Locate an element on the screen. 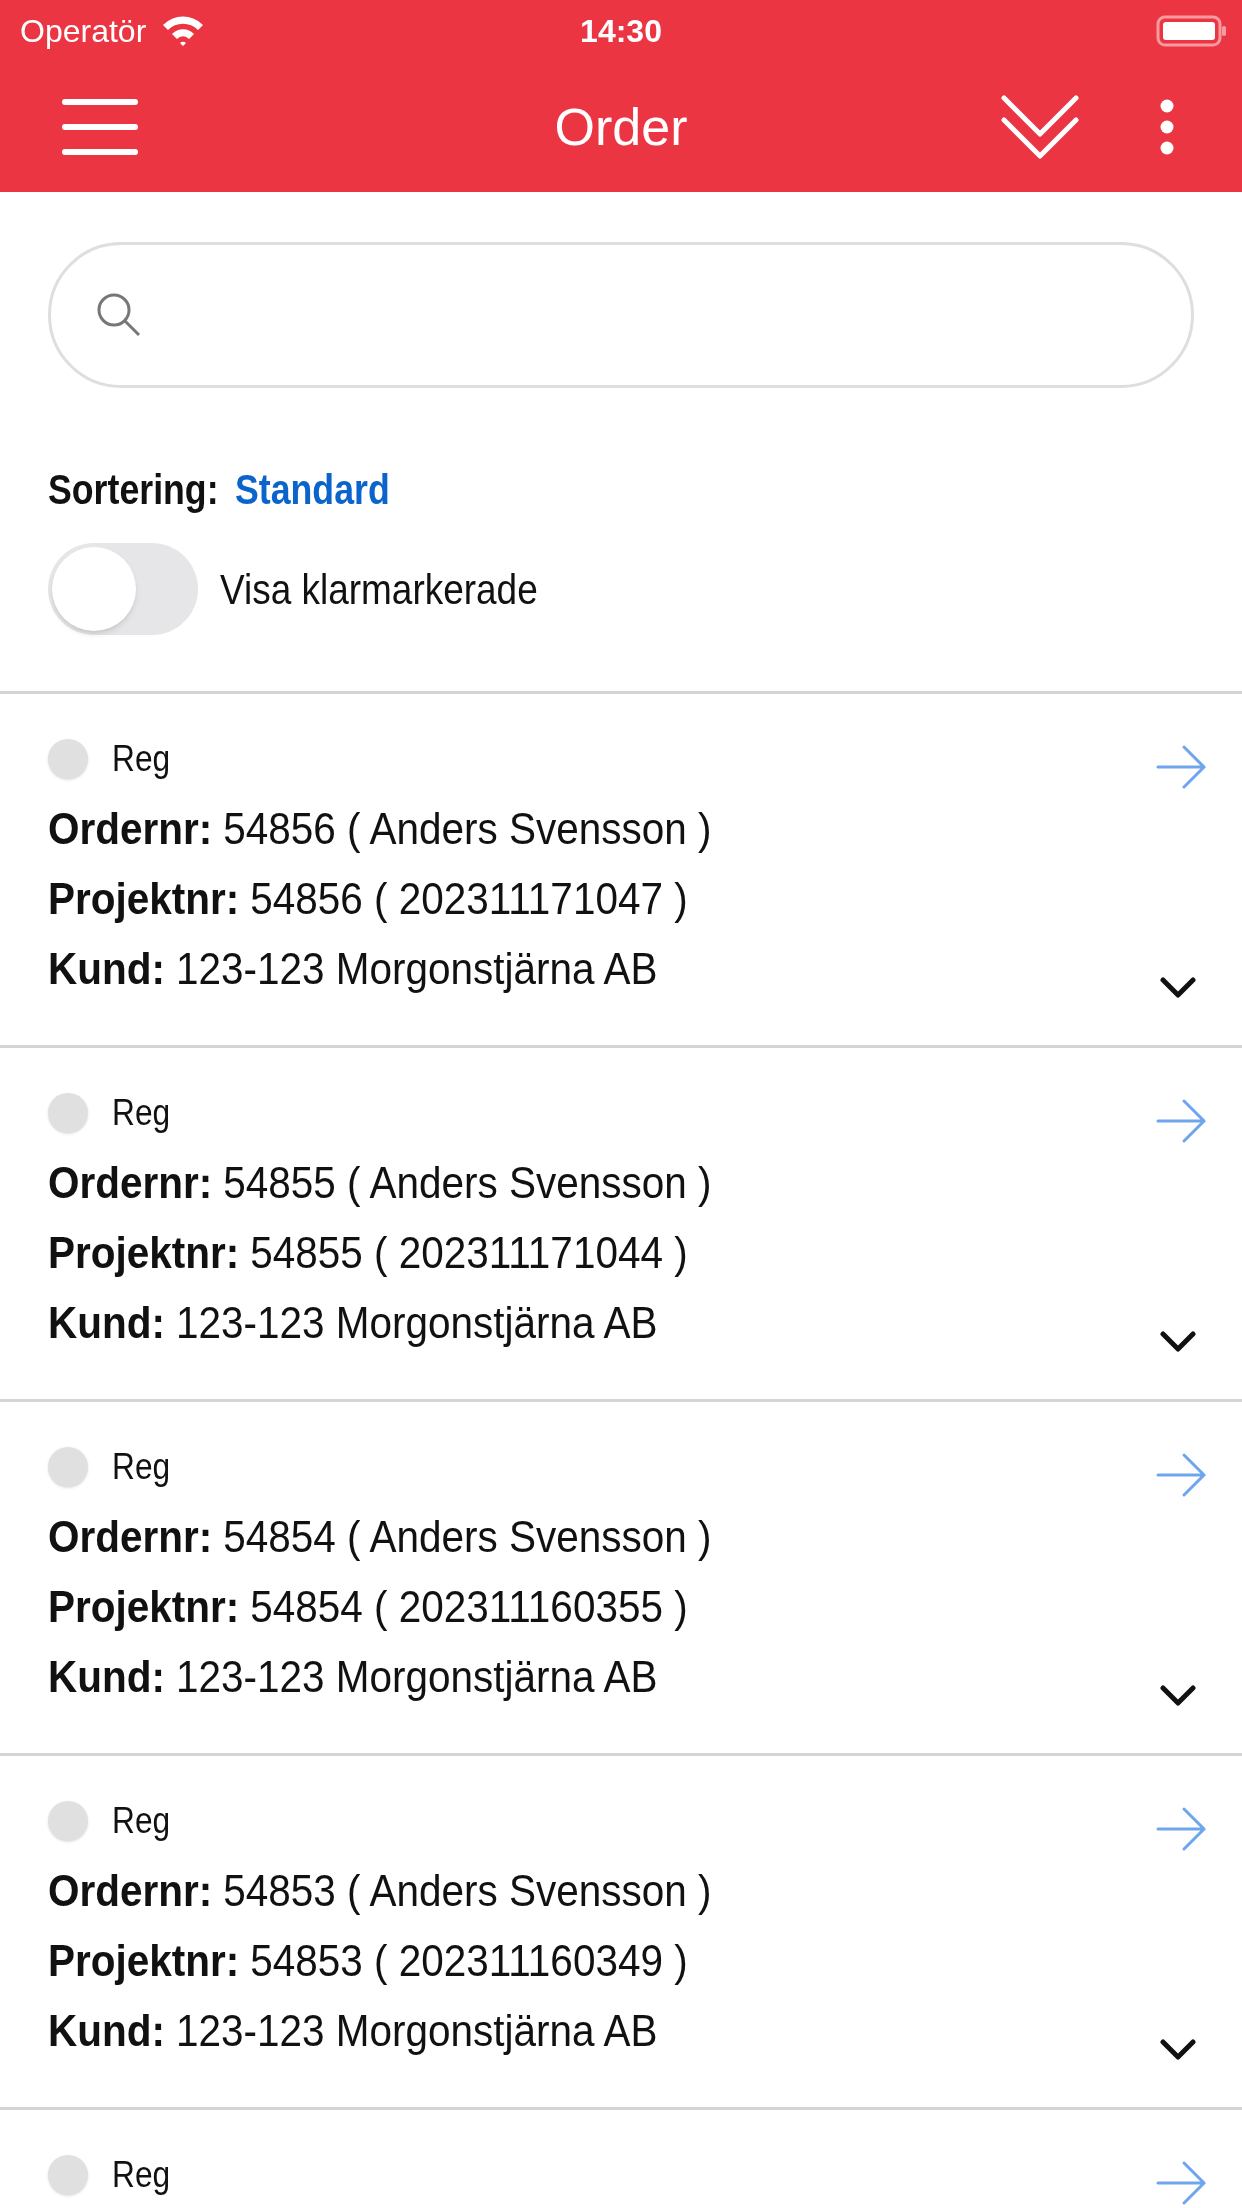 The height and width of the screenshot is (2208, 1242). sorting-link: Standard is located at coordinates (312, 489).